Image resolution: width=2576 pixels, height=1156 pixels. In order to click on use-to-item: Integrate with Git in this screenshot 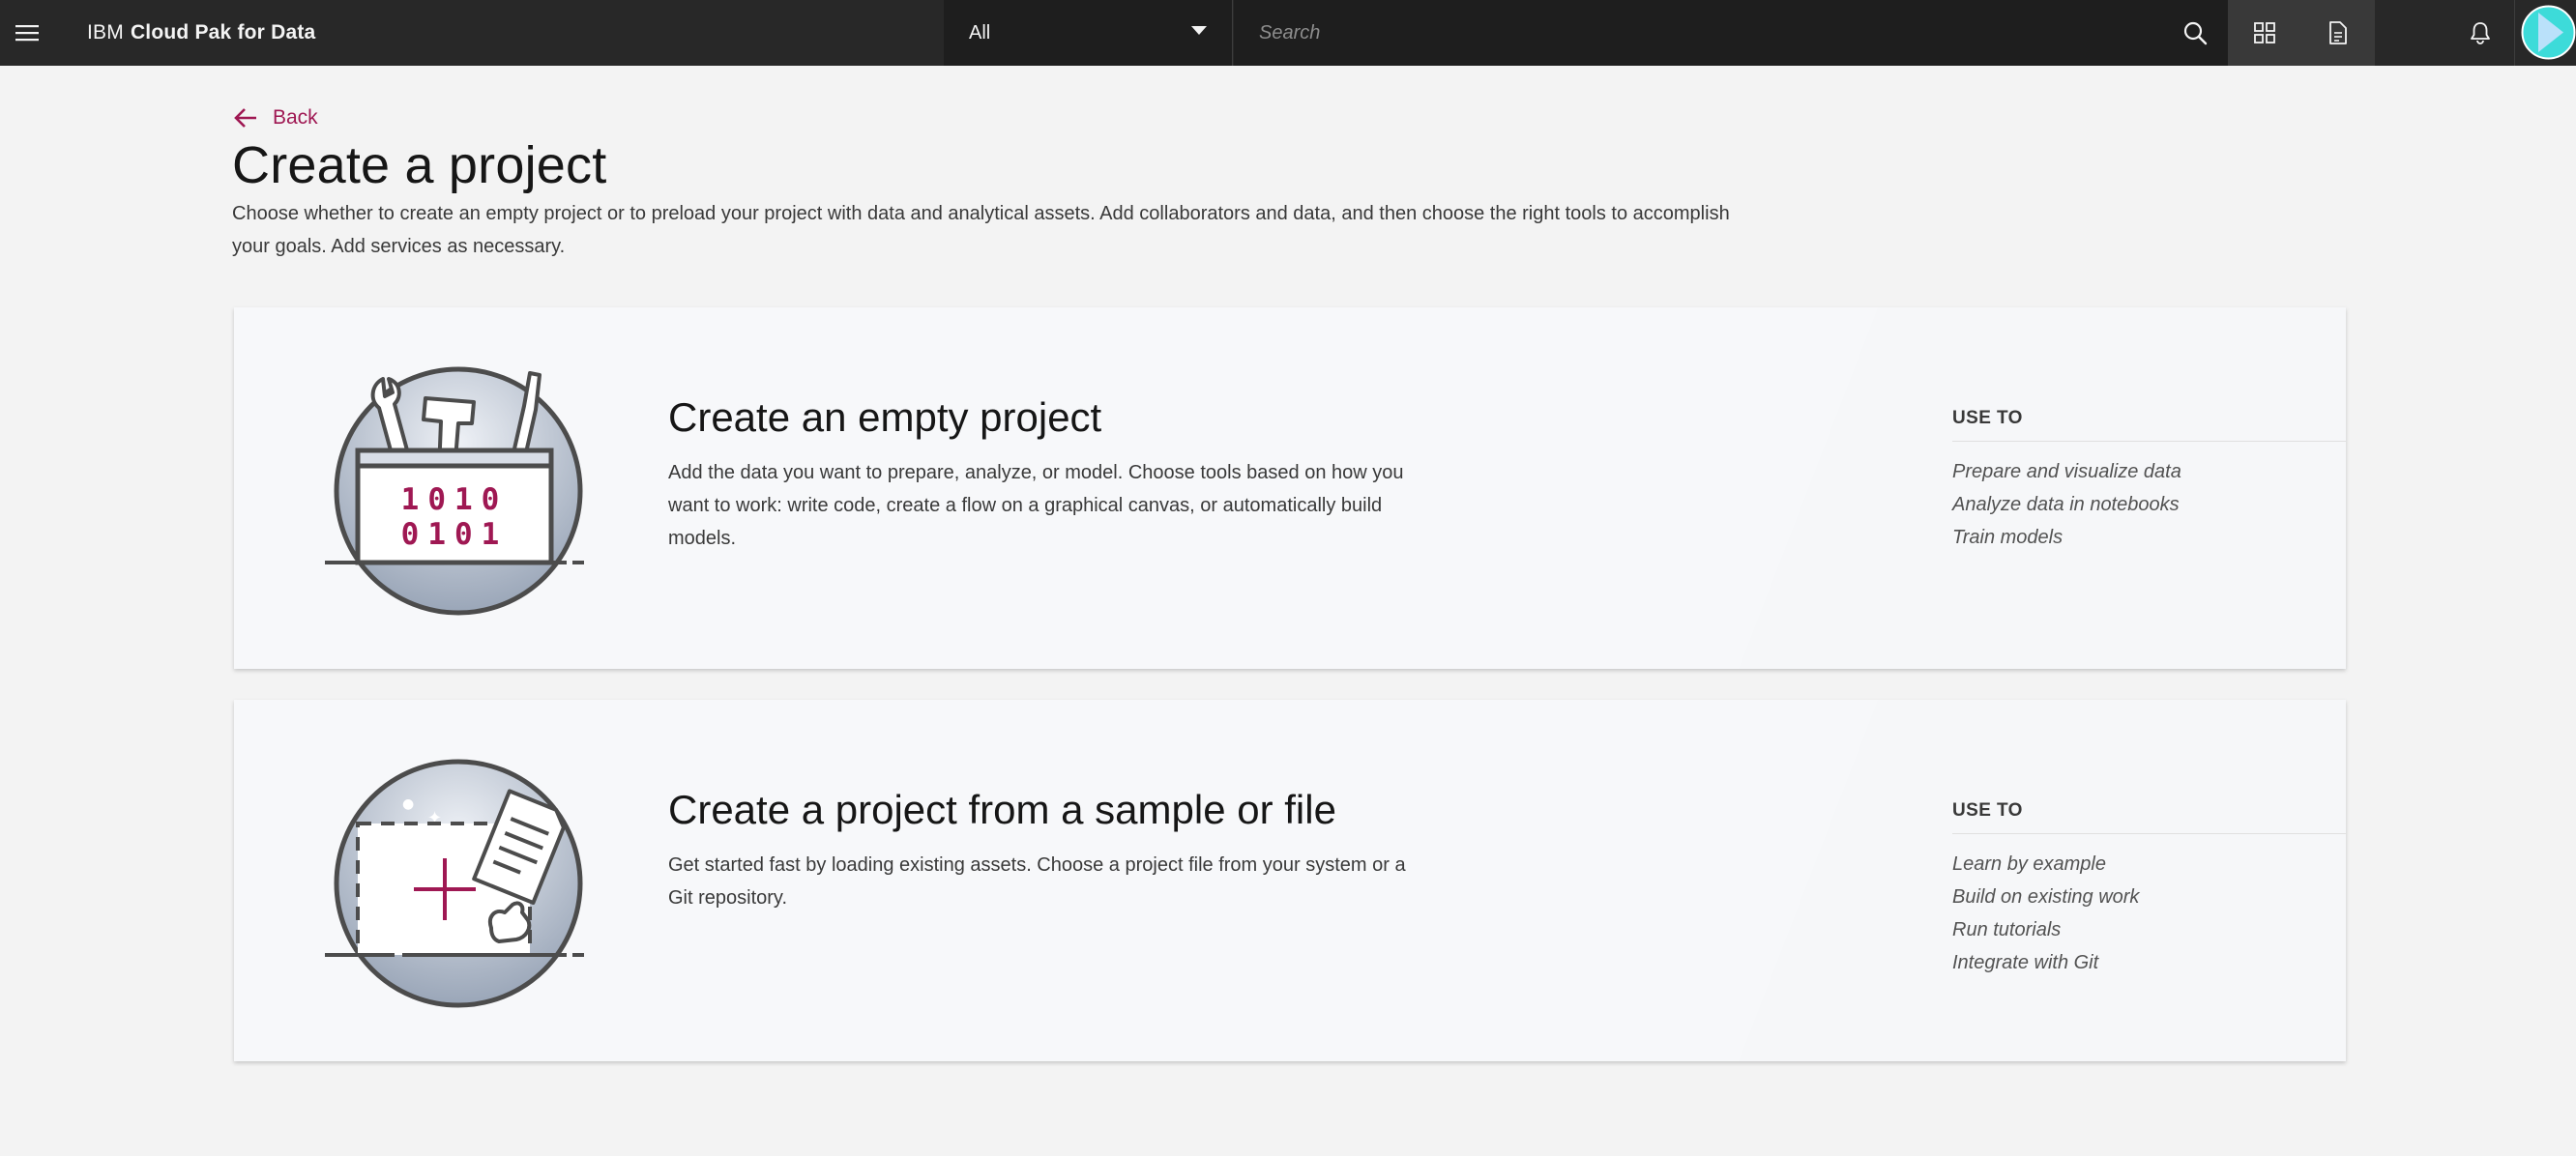, I will do `click(2025, 963)`.